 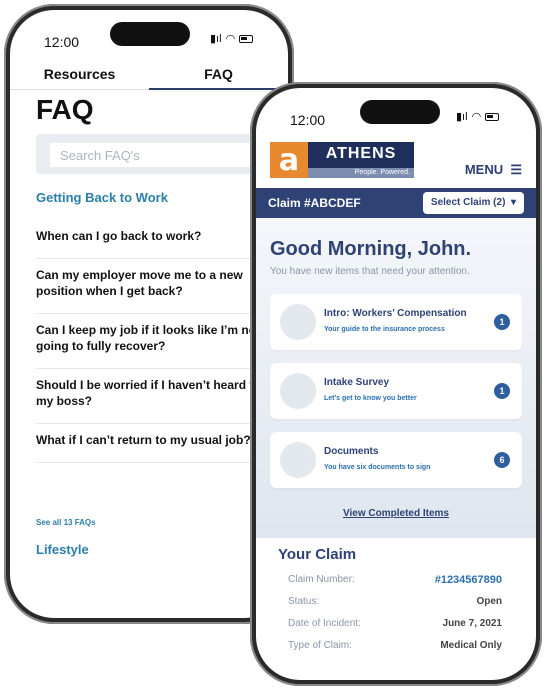 What do you see at coordinates (489, 601) in the screenshot?
I see `status-value: Open` at bounding box center [489, 601].